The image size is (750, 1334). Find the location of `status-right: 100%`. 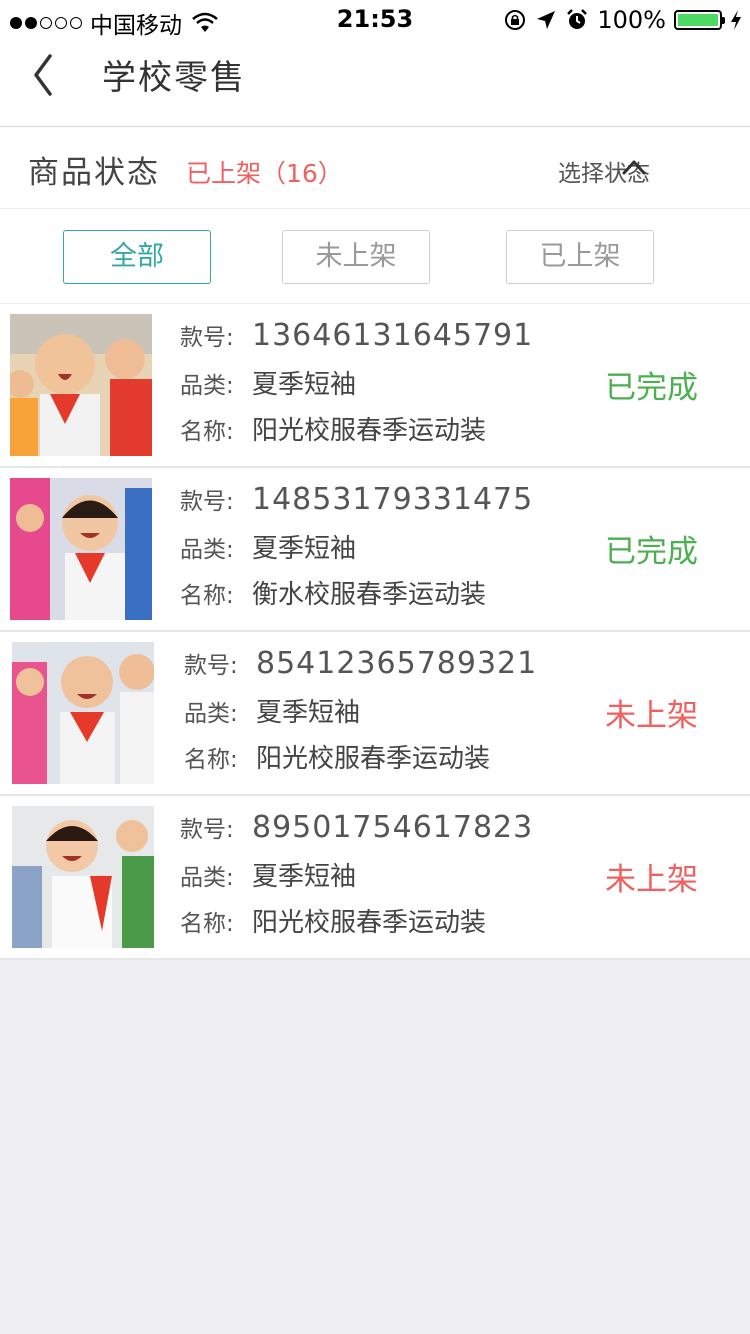

status-right: 100% is located at coordinates (622, 20).